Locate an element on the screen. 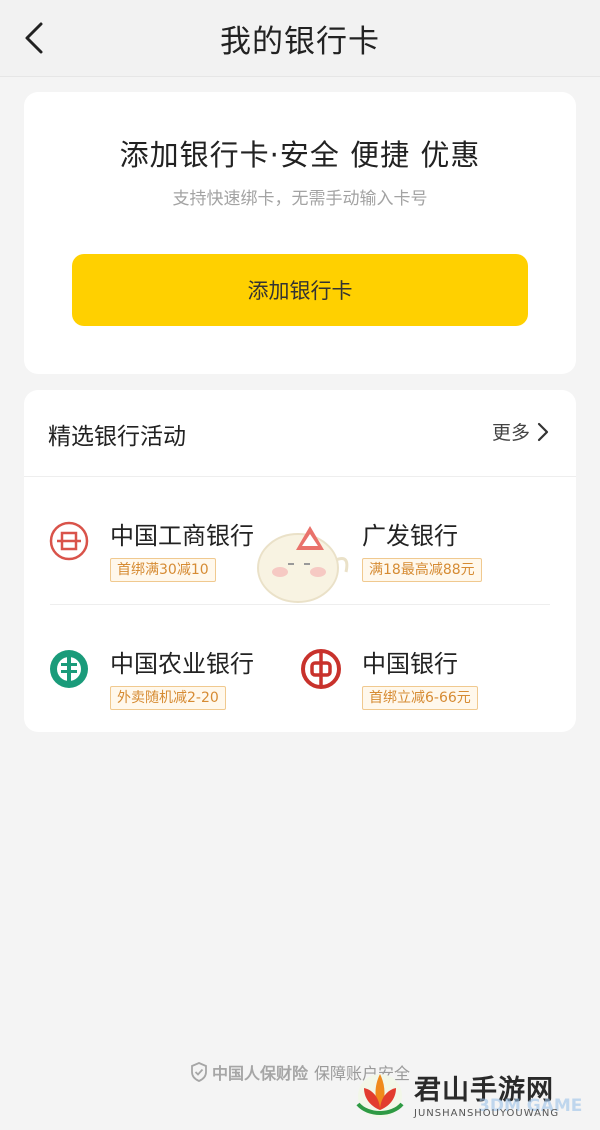  add-card-title: 添加银行卡·安全 便捷 优惠 is located at coordinates (300, 155).